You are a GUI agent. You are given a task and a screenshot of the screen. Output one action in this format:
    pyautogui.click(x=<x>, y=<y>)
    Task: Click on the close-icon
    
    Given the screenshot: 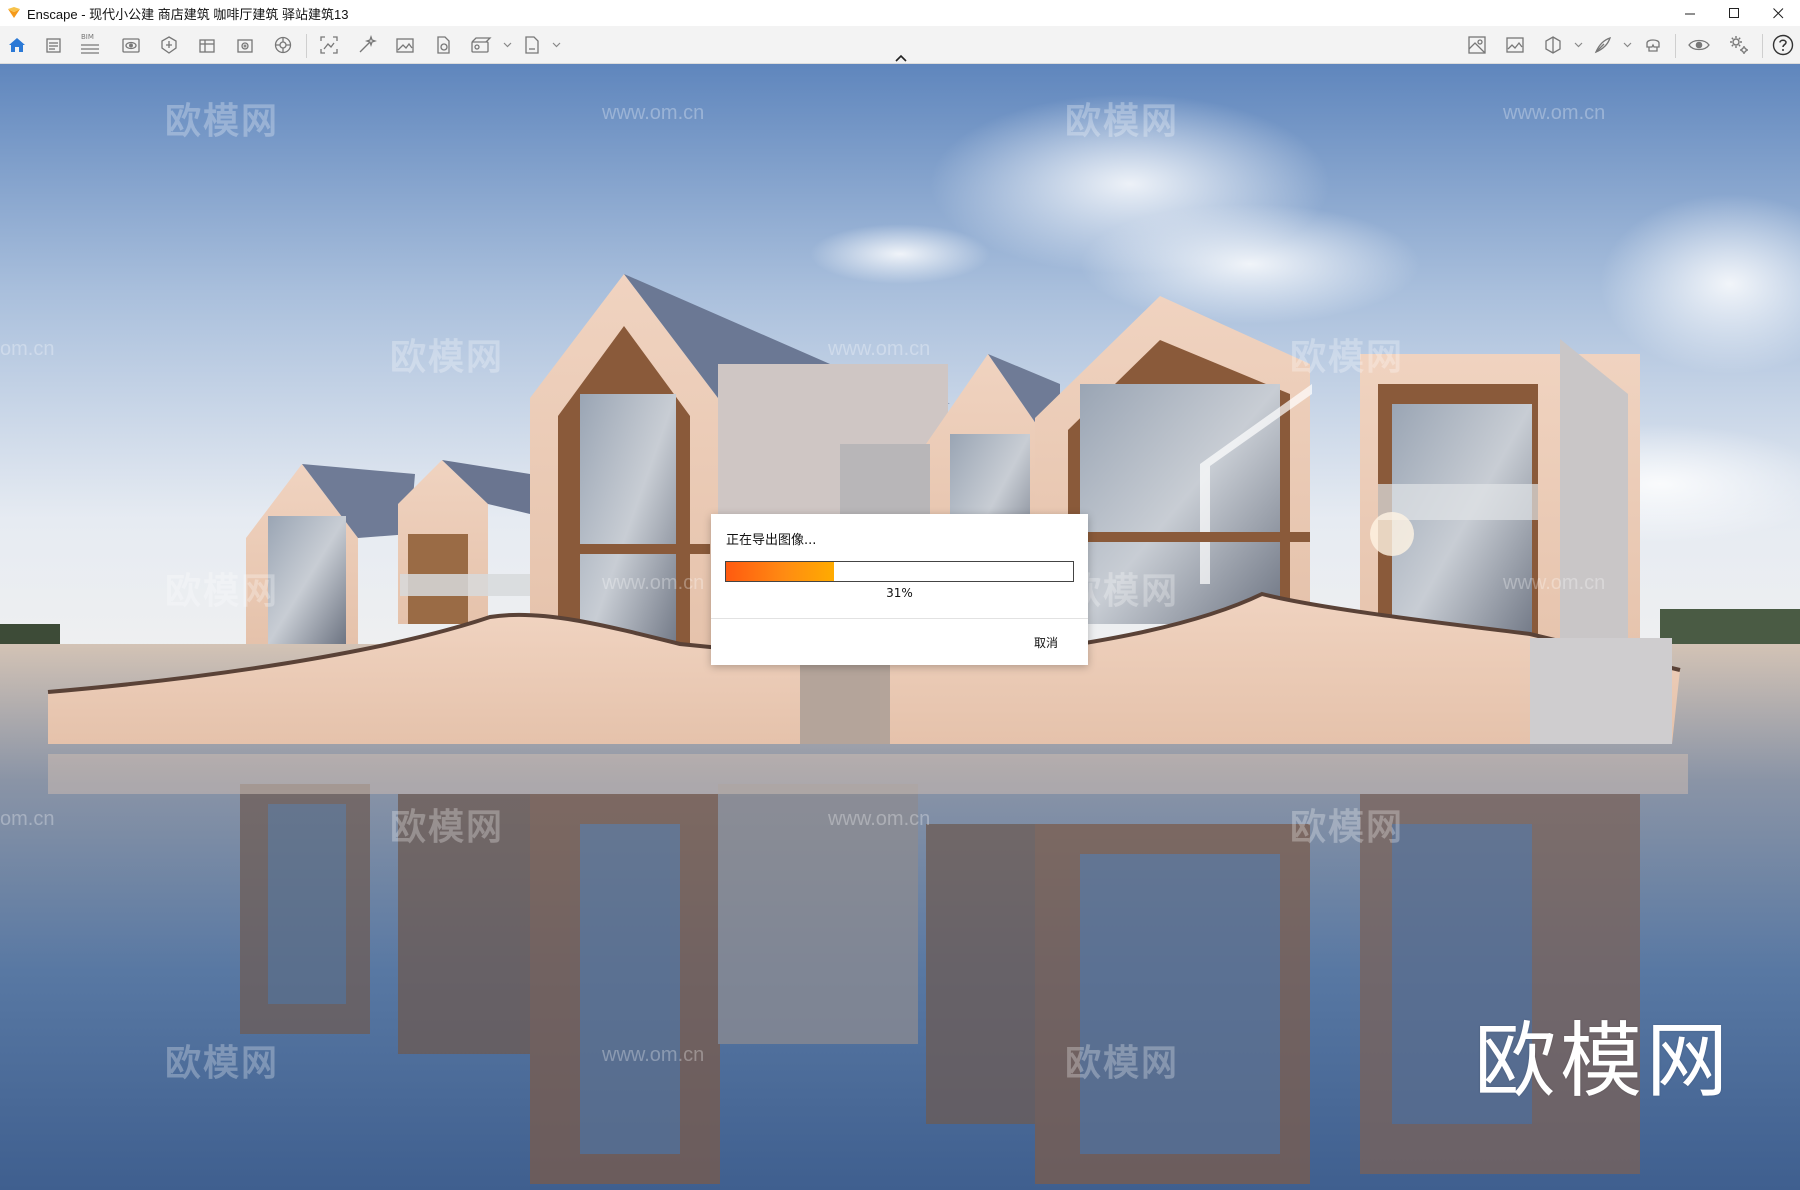 What is the action you would take?
    pyautogui.click(x=1777, y=12)
    